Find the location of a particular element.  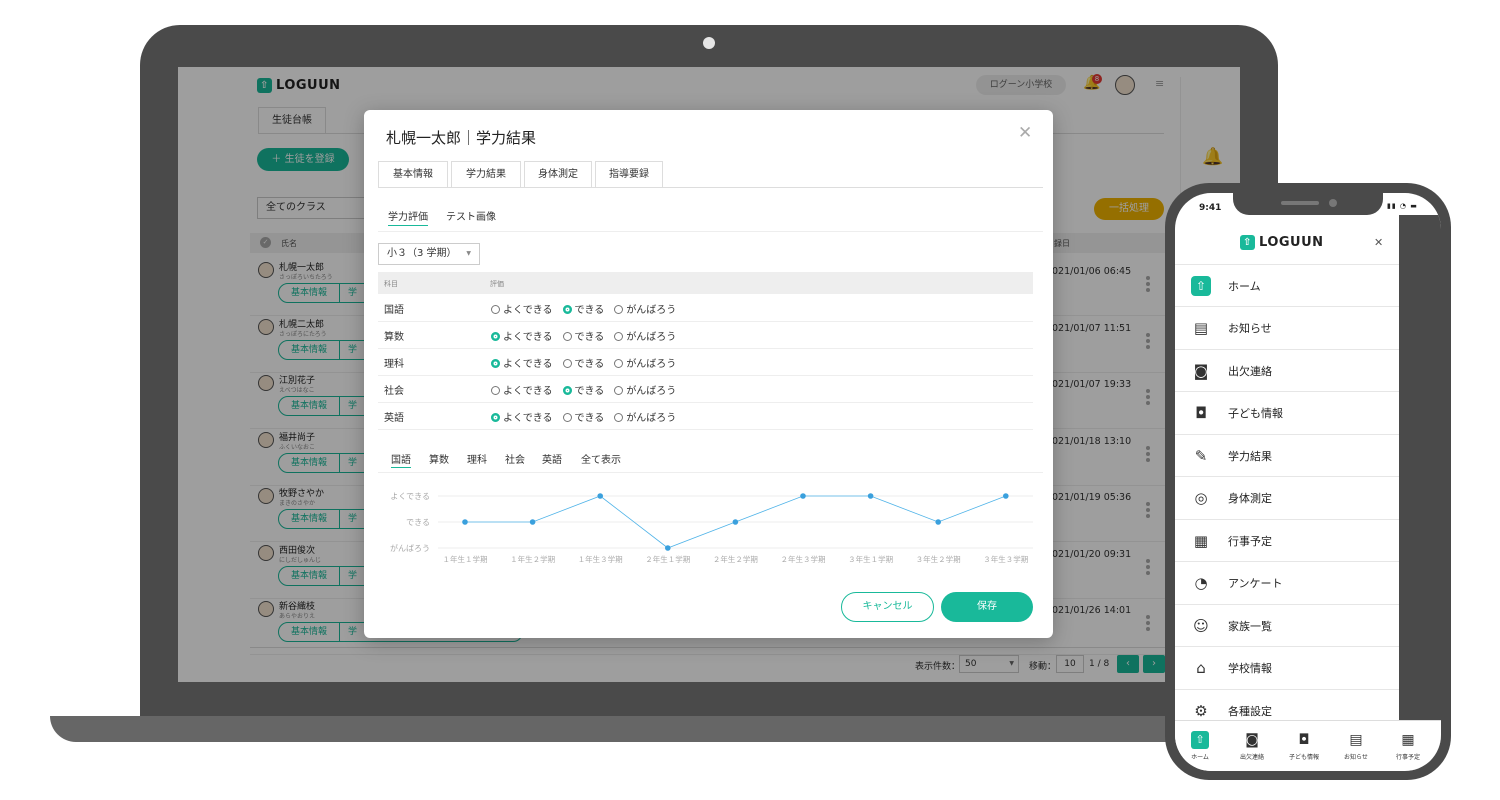

tab-guidance: 指導要録 is located at coordinates (629, 174).